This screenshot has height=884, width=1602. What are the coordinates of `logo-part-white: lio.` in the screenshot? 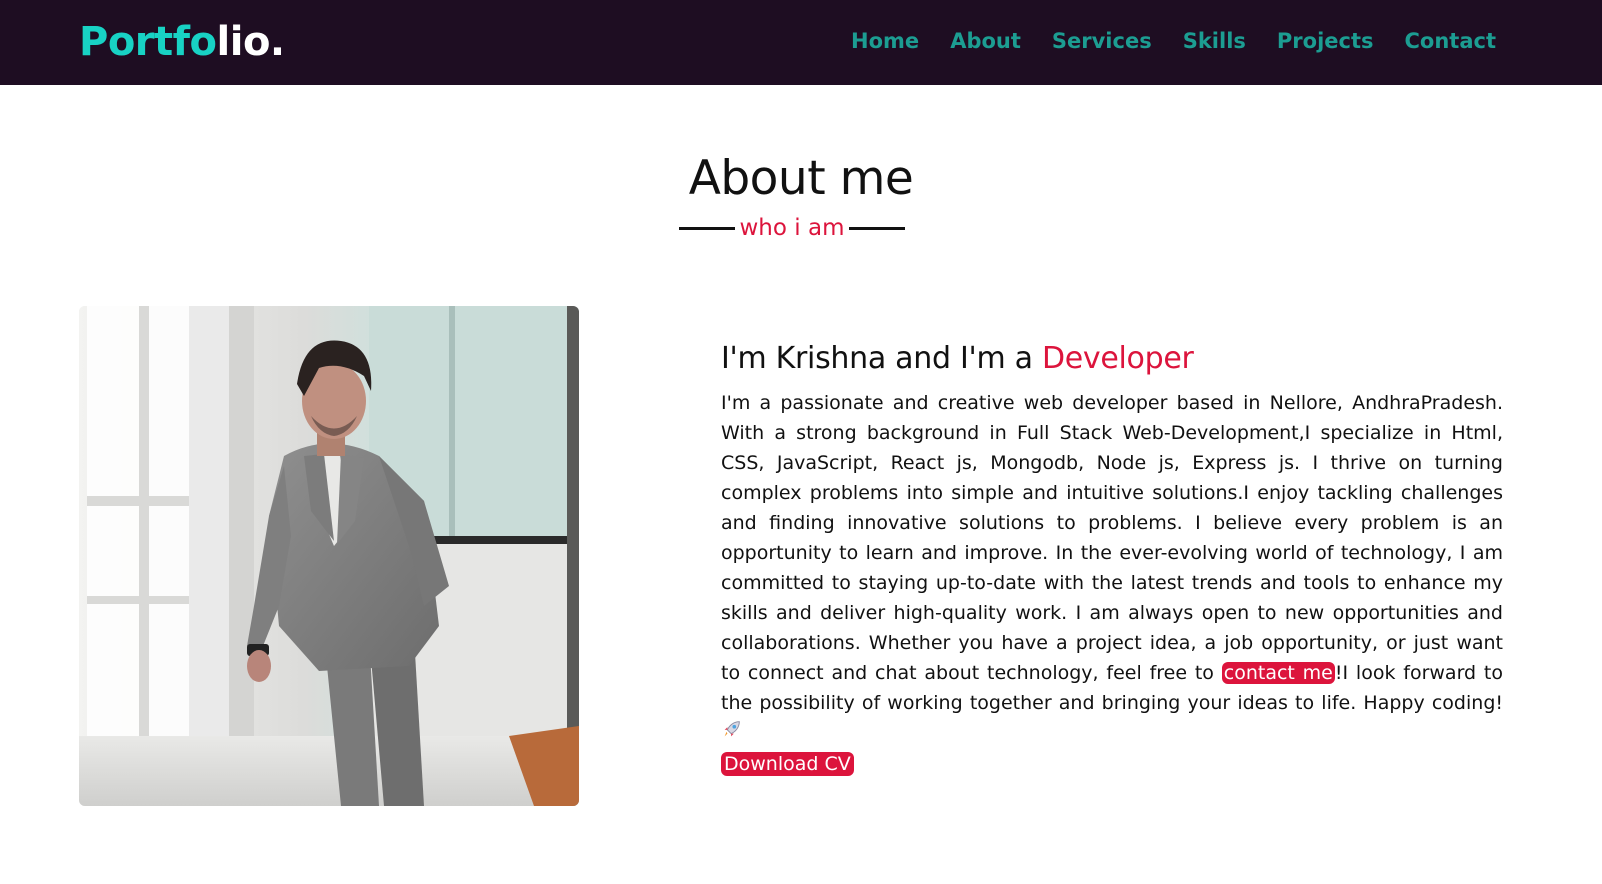 It's located at (251, 42).